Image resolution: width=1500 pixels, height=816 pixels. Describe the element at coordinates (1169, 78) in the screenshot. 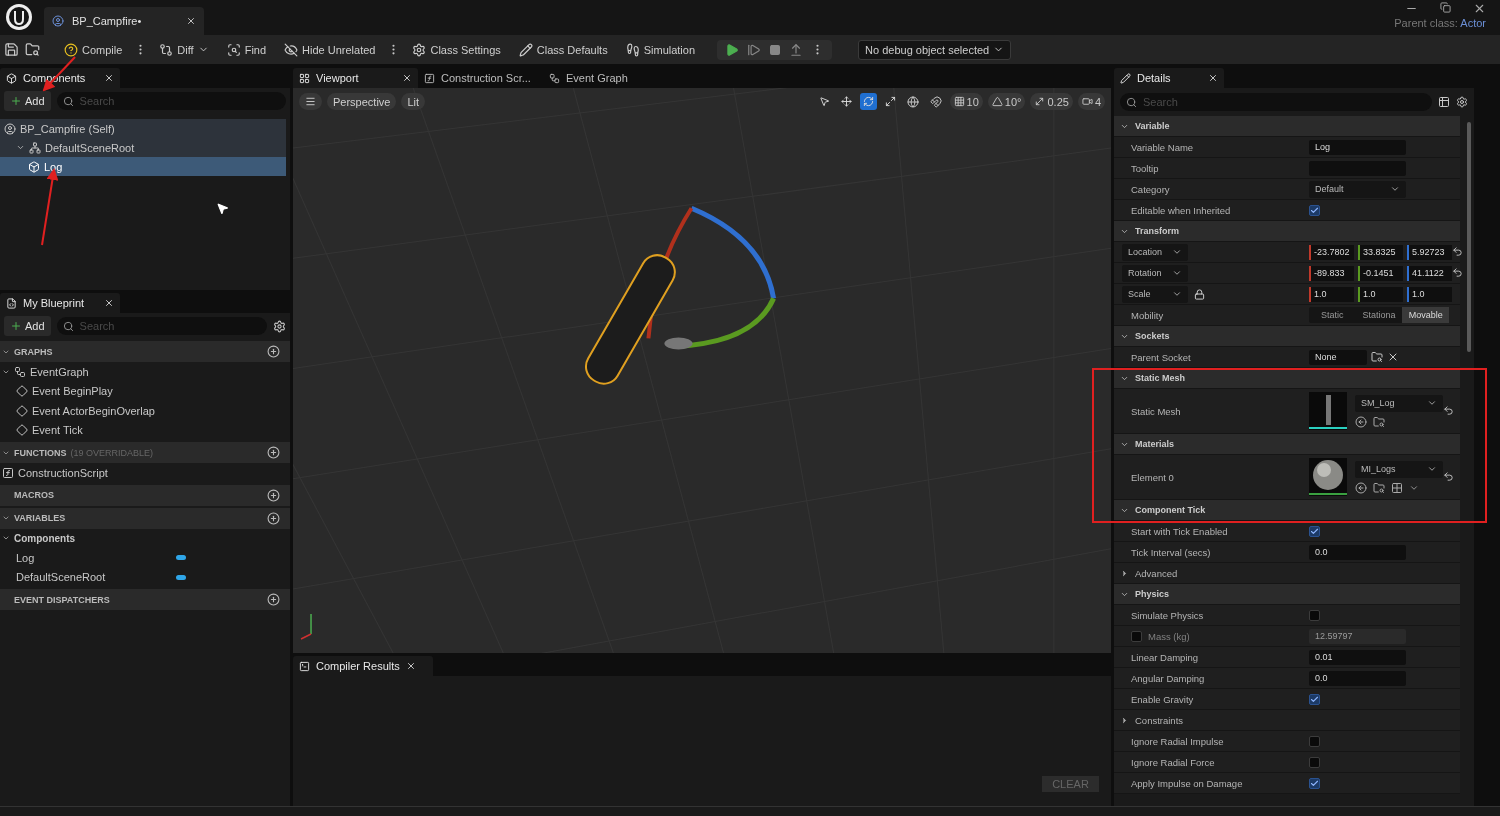

I see `details-tab: Details` at that location.